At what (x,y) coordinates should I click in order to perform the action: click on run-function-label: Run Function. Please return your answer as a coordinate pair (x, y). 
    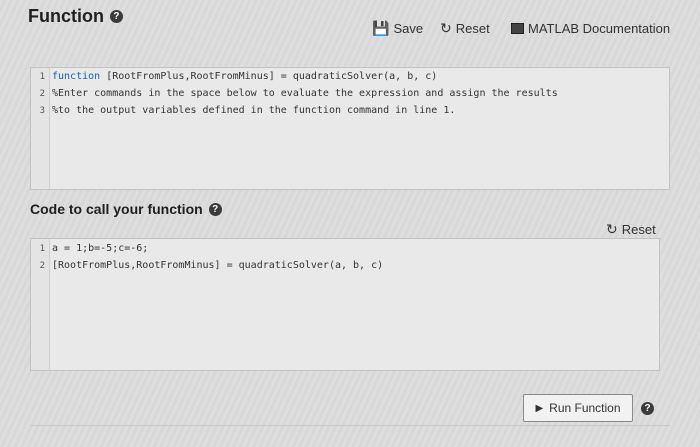
    Looking at the image, I should click on (585, 408).